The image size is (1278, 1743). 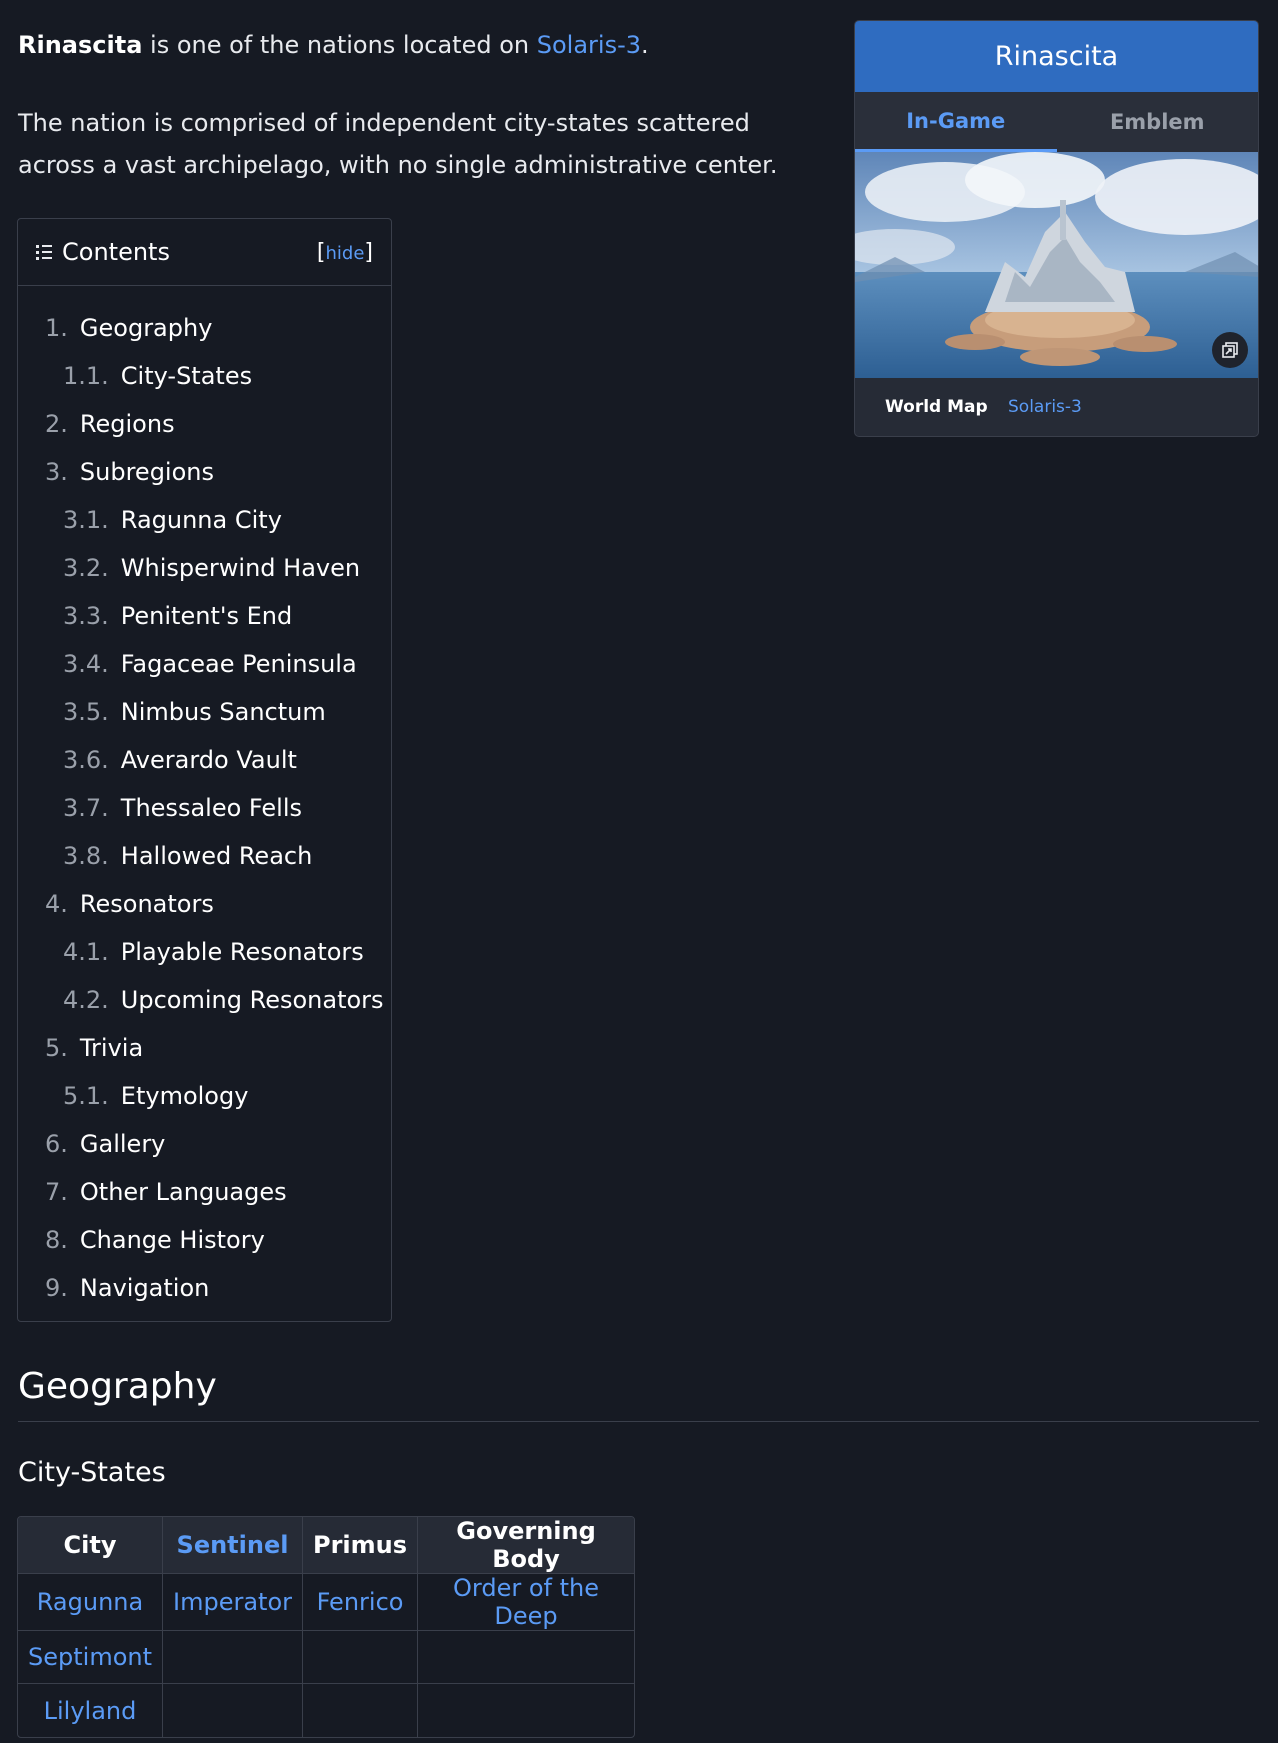 I want to click on toc-item: 3.1. Ragunna City, so click(x=204, y=520).